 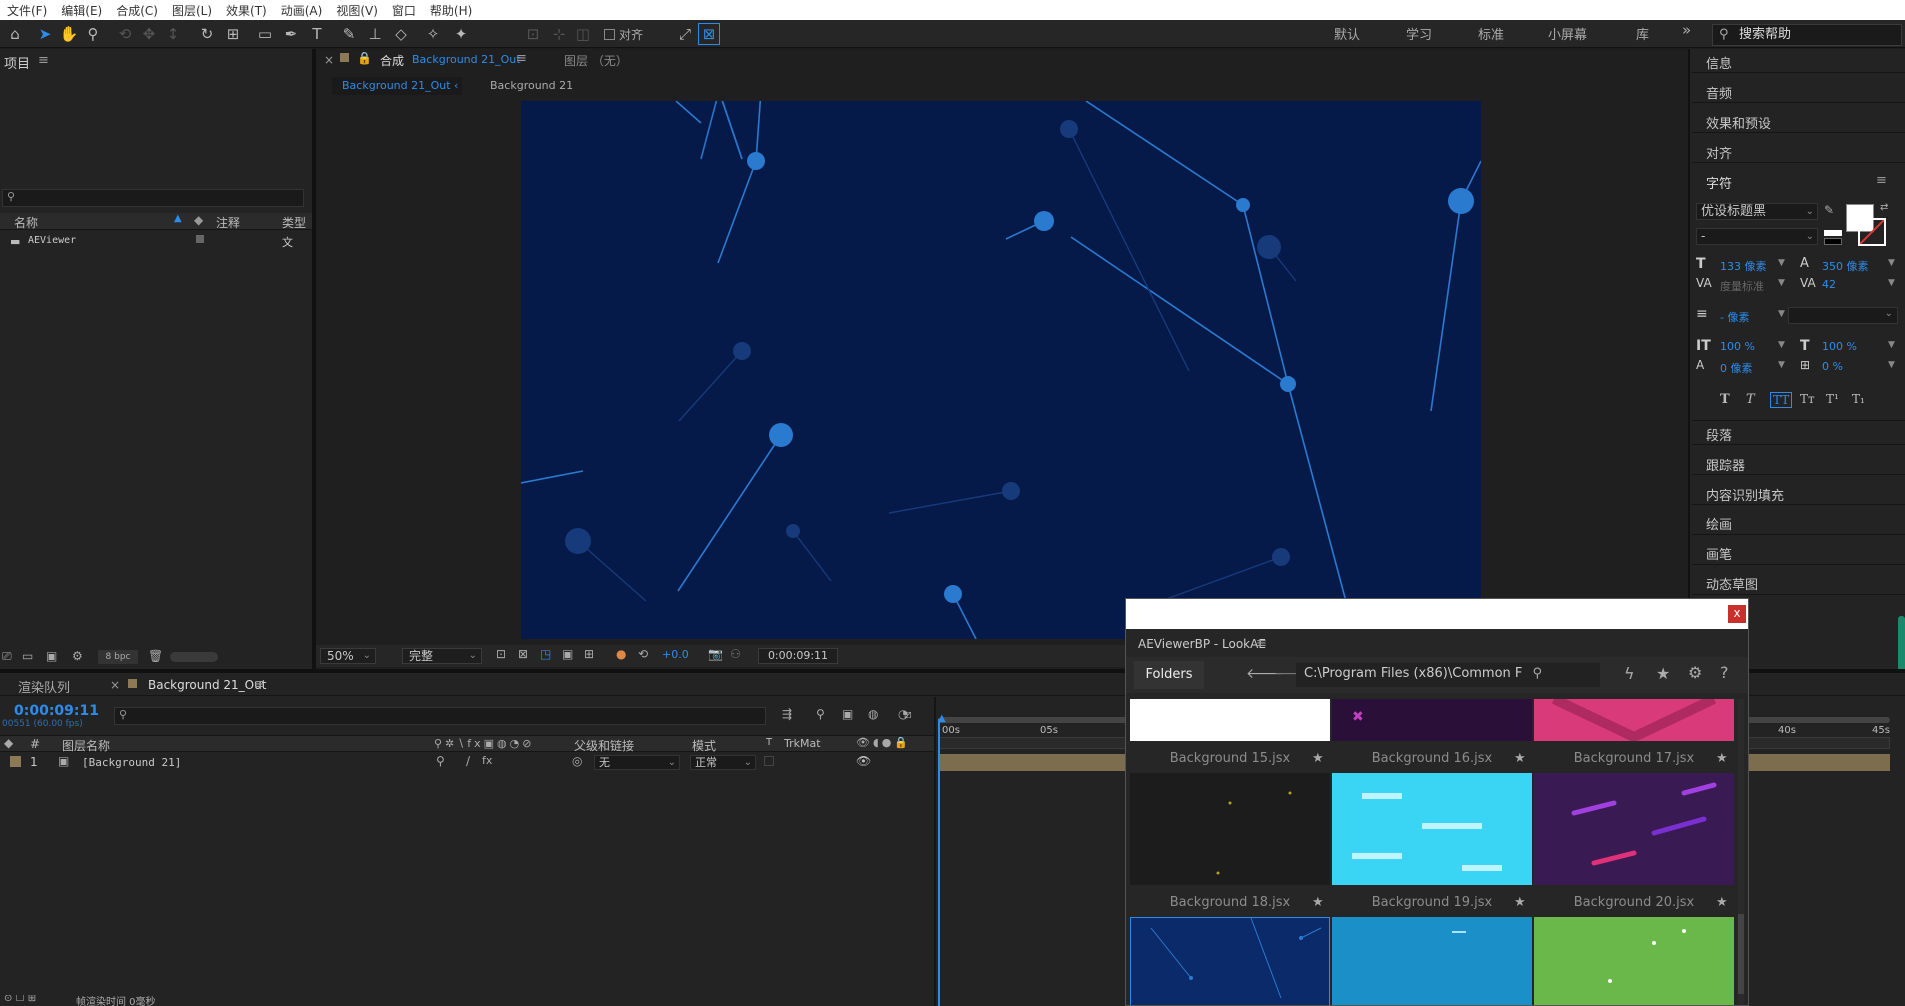 What do you see at coordinates (545, 654) in the screenshot?
I see `mask-visibility-icon: ◳` at bounding box center [545, 654].